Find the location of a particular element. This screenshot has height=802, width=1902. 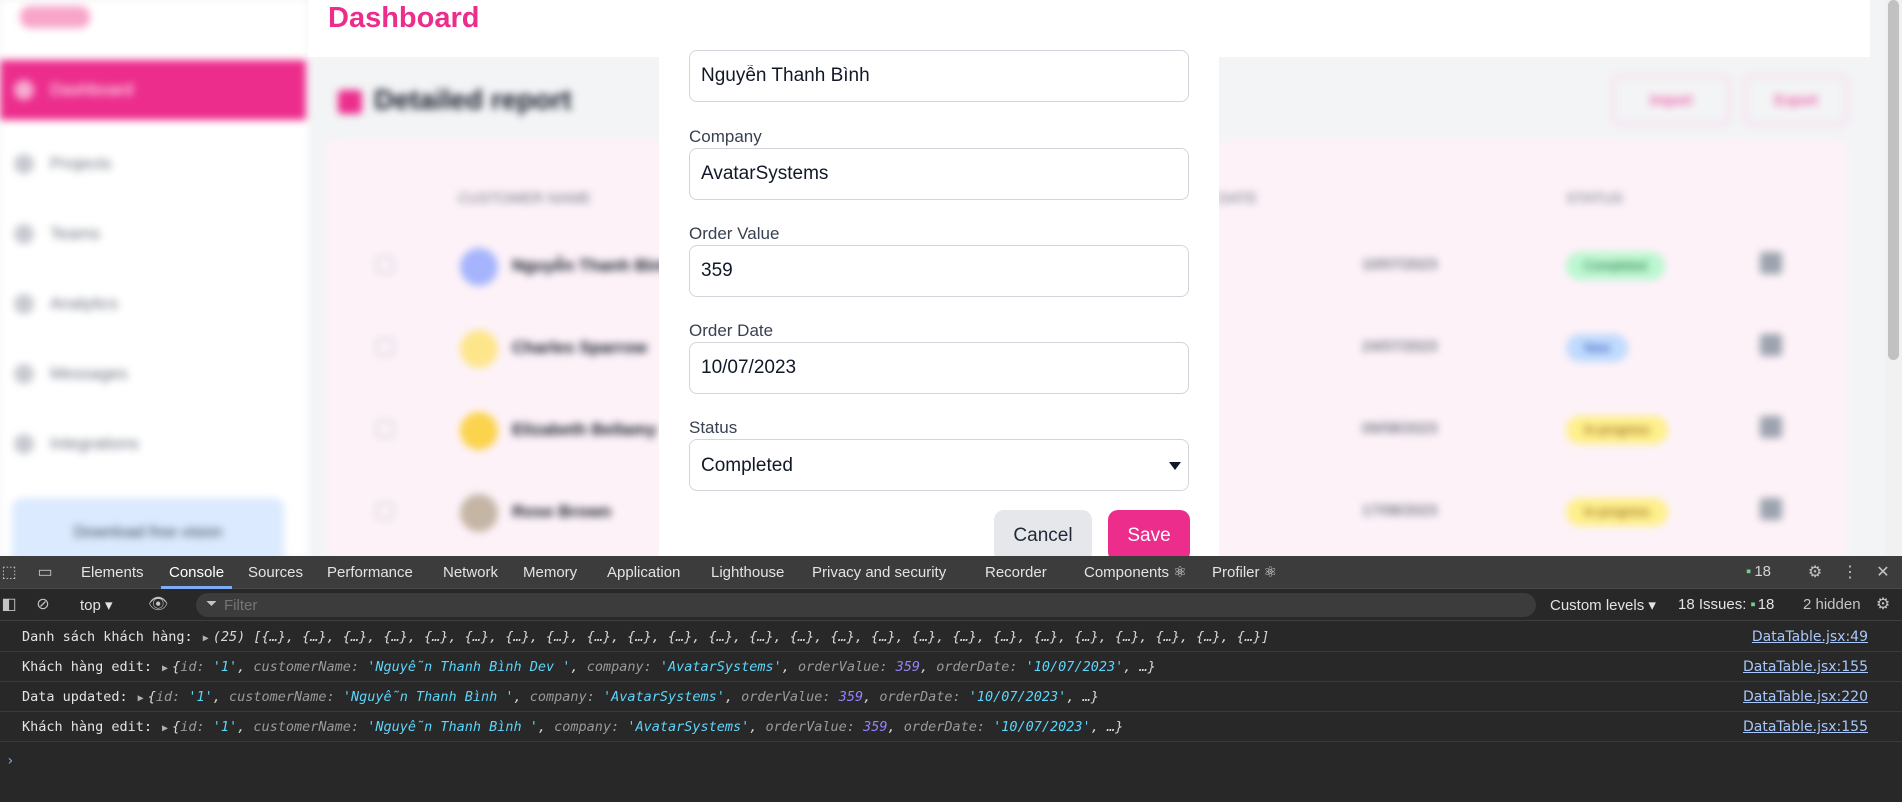

integrations-icon is located at coordinates (24, 444).